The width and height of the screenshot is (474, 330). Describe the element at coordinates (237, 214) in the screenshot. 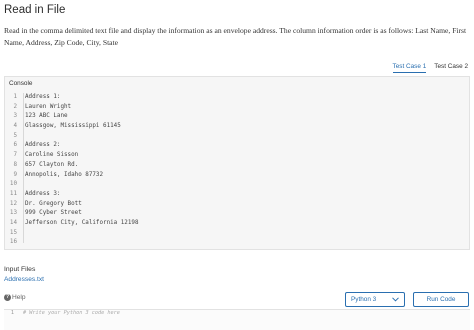

I see `console-line: 13 999 Cyber Street` at that location.